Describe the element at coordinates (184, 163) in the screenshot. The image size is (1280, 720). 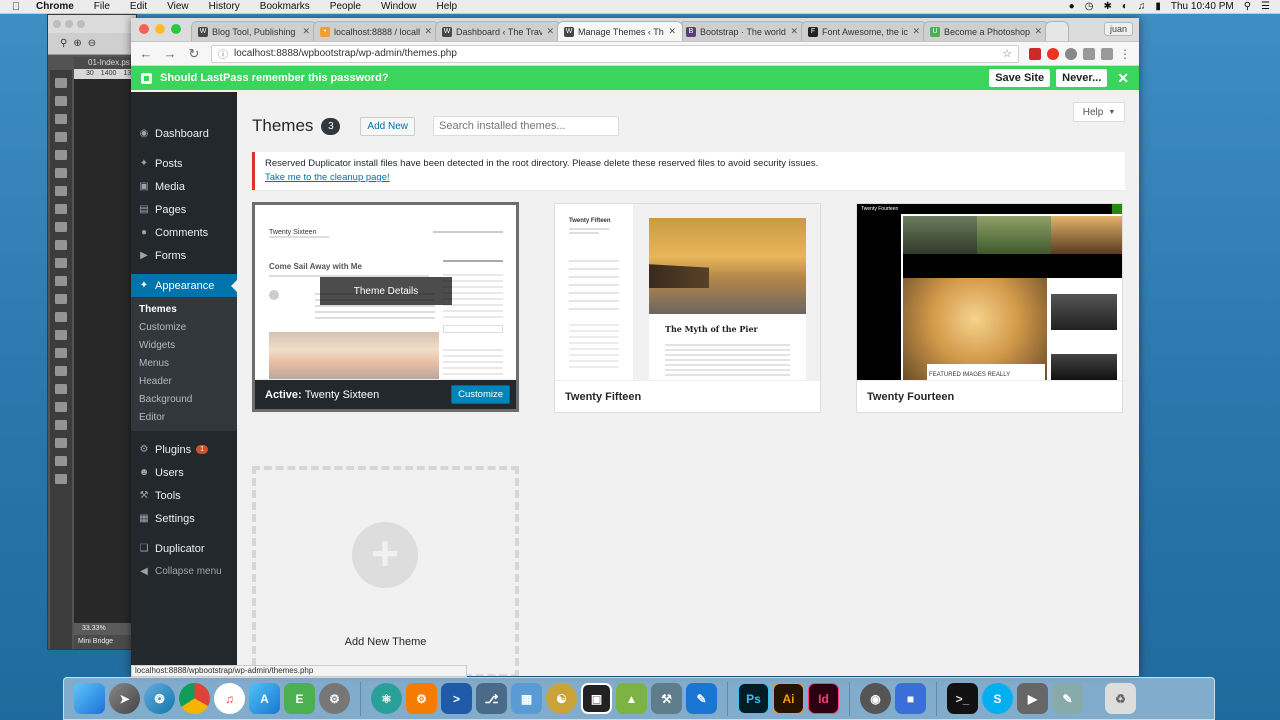
I see `menu-posts: ✦ Posts` at that location.